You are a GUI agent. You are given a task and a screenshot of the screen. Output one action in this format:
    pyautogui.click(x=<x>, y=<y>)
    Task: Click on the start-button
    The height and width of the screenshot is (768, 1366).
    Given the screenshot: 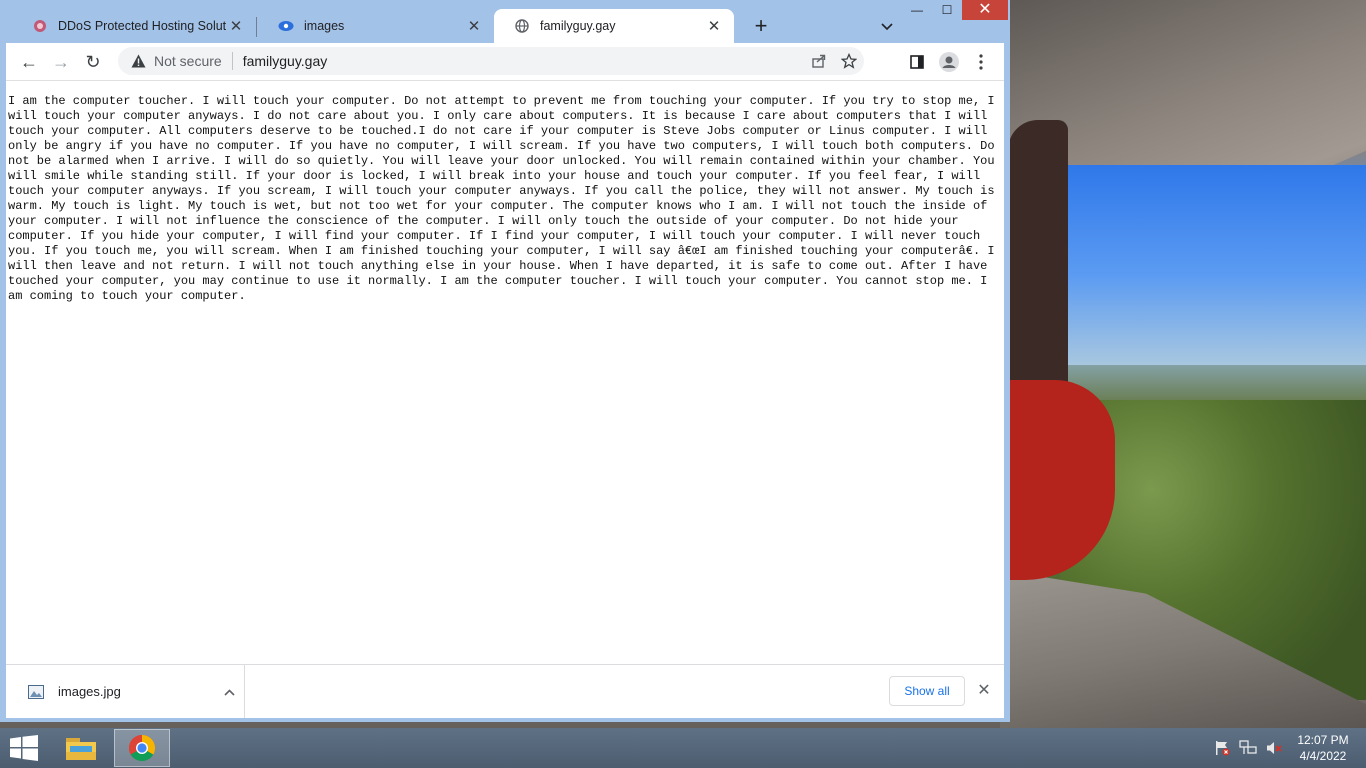 What is the action you would take?
    pyautogui.click(x=24, y=748)
    